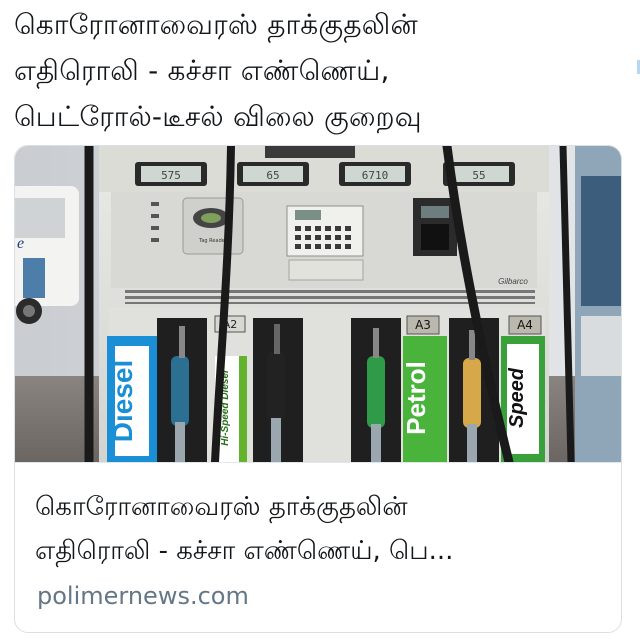 The width and height of the screenshot is (640, 640). I want to click on readout-3: 6710, so click(375, 175).